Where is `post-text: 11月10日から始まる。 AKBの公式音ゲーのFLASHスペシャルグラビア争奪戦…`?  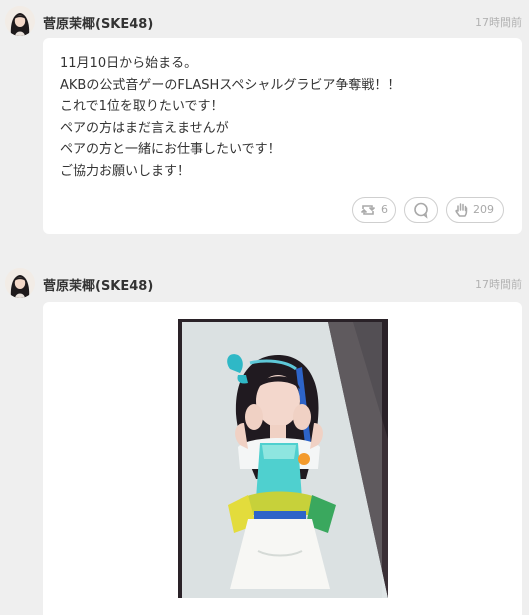 post-text: 11月10日から始まる。 AKBの公式音ゲーのFLASHスペシャルグラビア争奪戦… is located at coordinates (230, 117).